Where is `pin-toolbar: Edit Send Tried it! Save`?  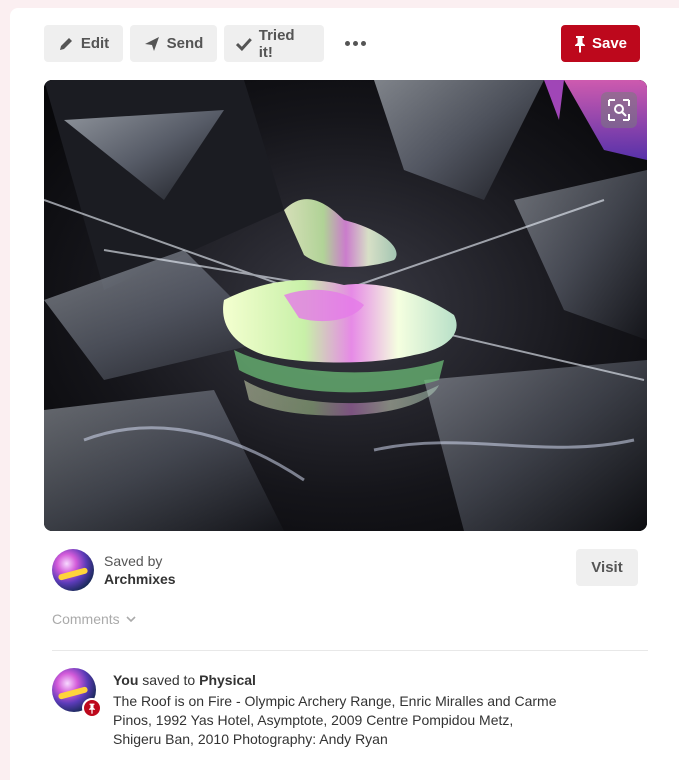
pin-toolbar: Edit Send Tried it! Save is located at coordinates (344, 43).